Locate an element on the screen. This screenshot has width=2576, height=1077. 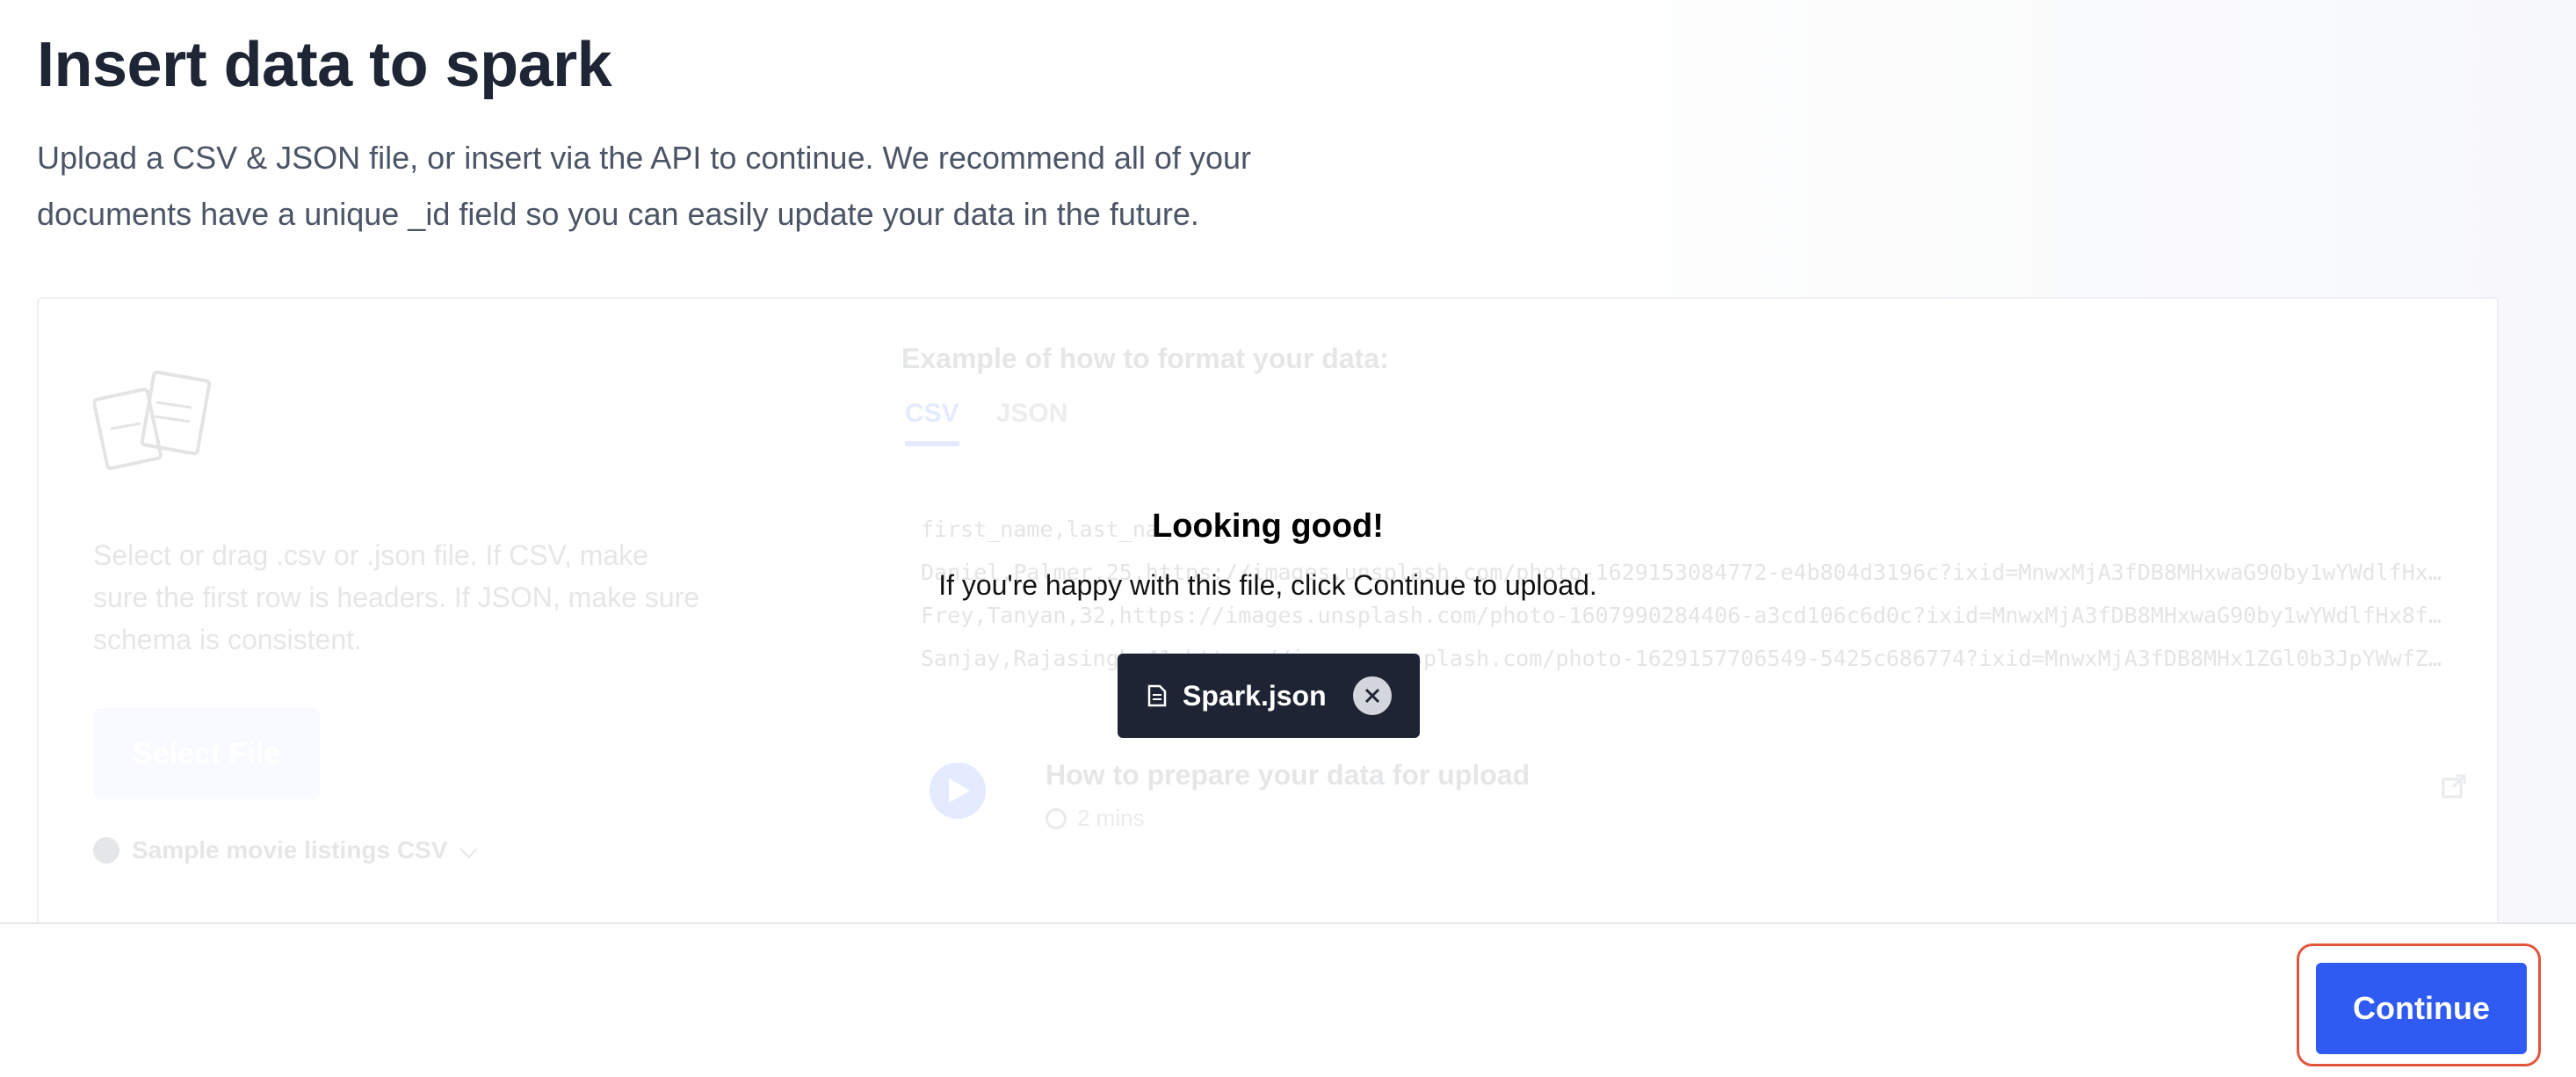
tab-json: JSON is located at coordinates (1032, 422).